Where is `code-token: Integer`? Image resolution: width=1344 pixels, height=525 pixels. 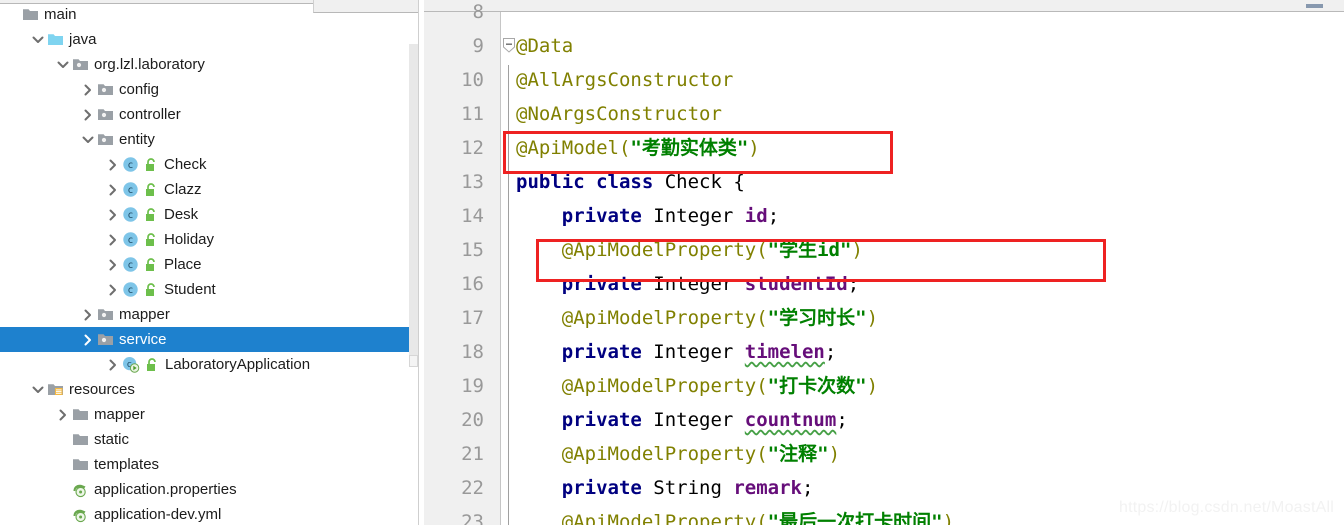 code-token: Integer is located at coordinates (699, 216).